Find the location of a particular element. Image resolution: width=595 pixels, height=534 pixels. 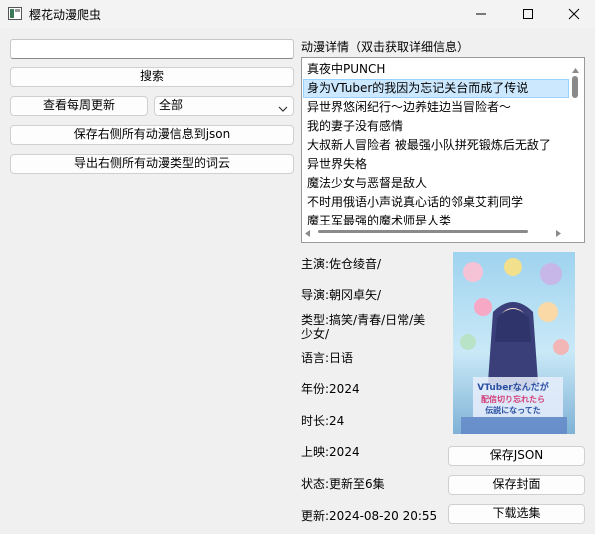

genre-label-line2: 少女/ is located at coordinates (315, 334).